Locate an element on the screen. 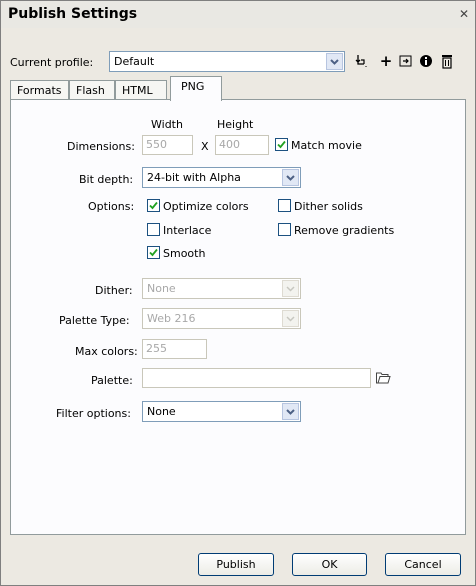  match-movie-checkbox is located at coordinates (281, 144).